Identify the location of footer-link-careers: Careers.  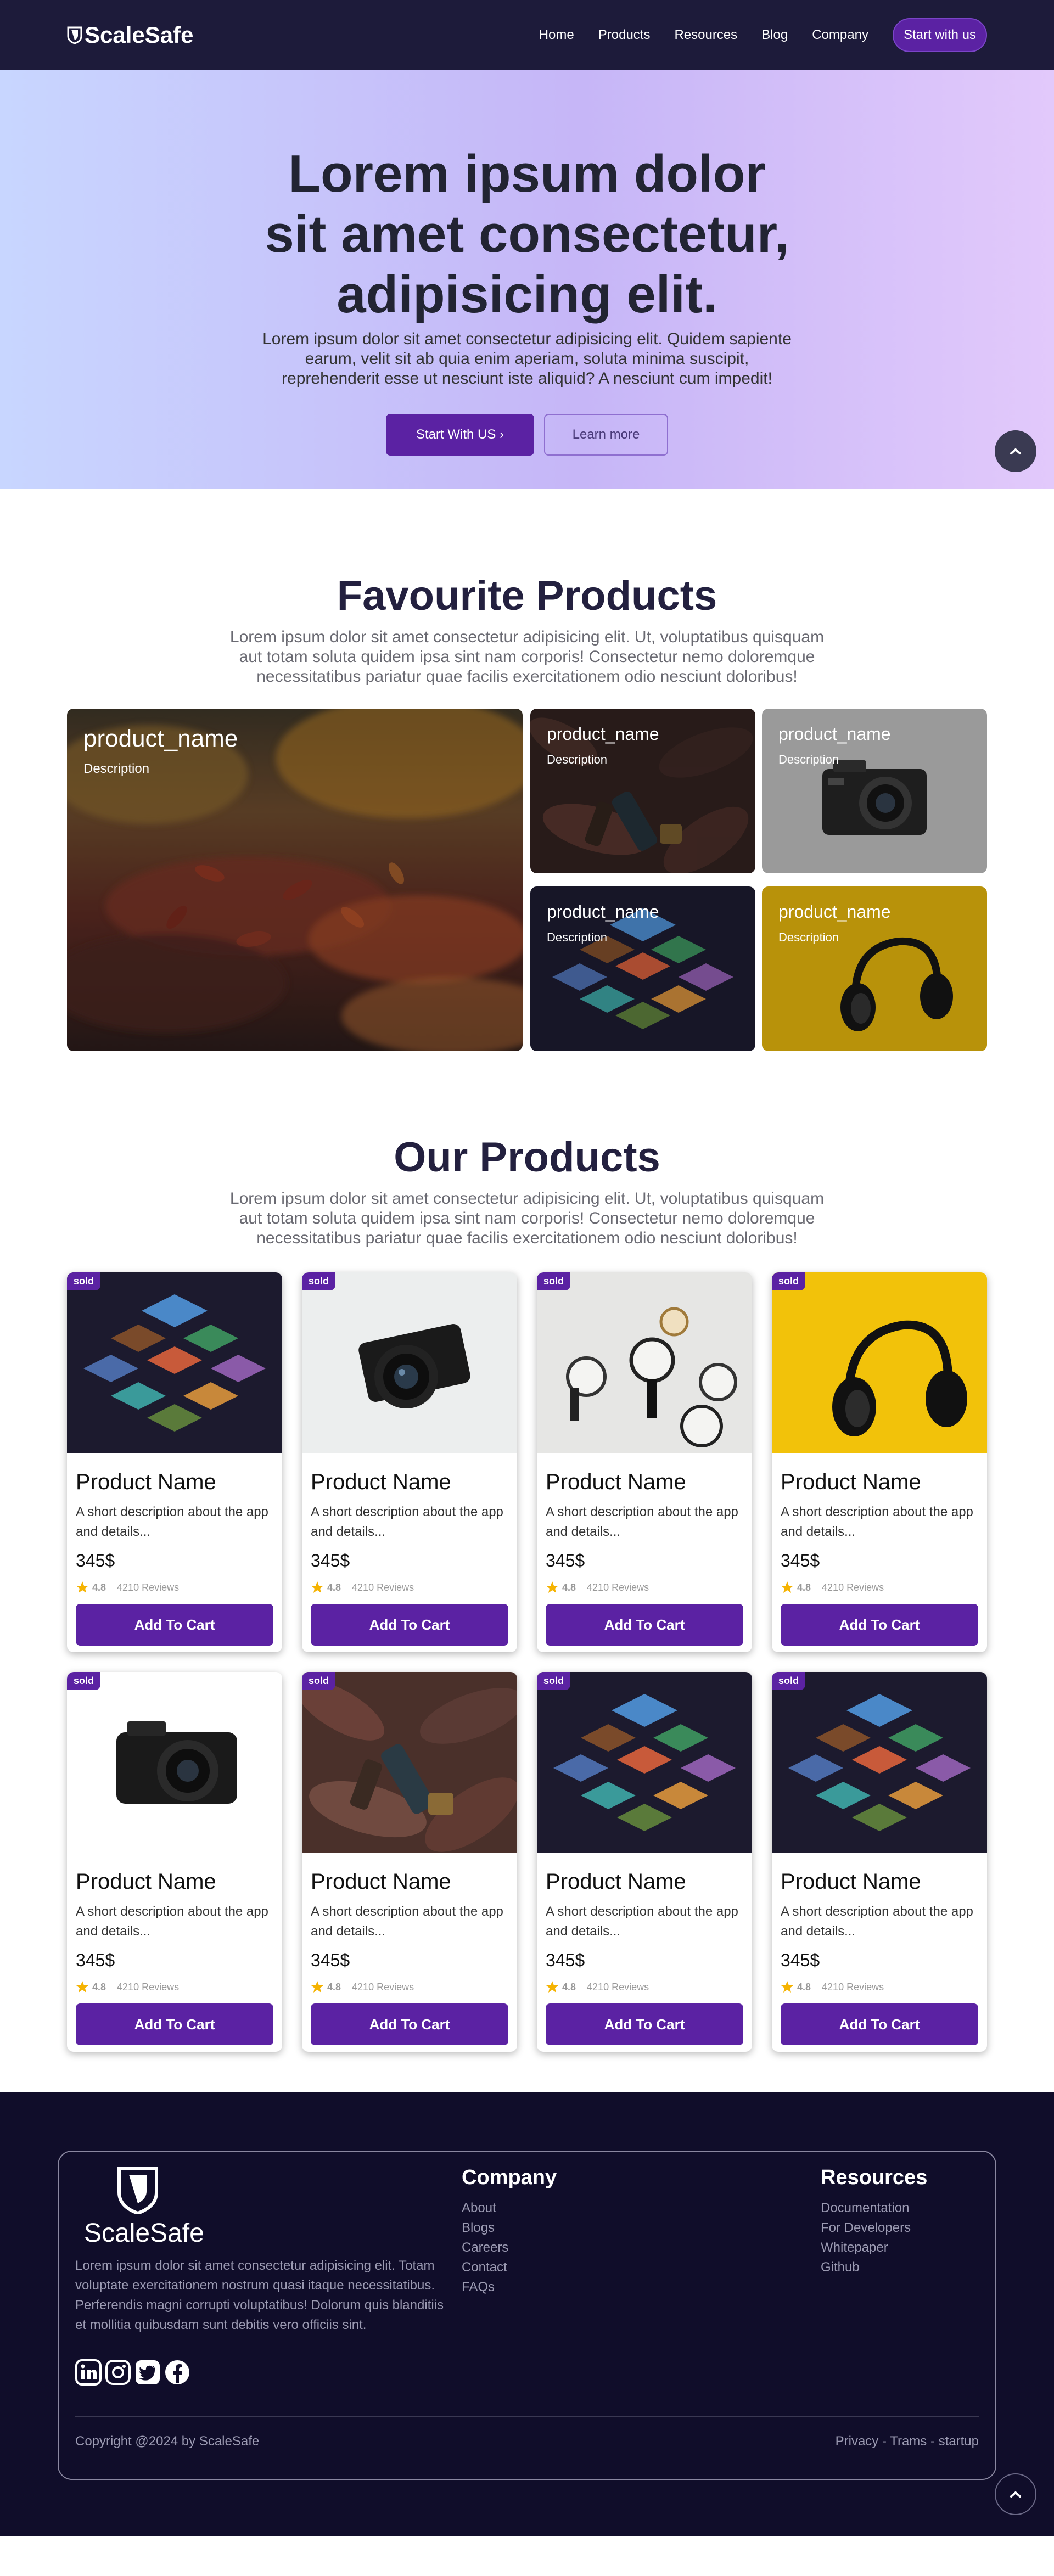
(509, 2248).